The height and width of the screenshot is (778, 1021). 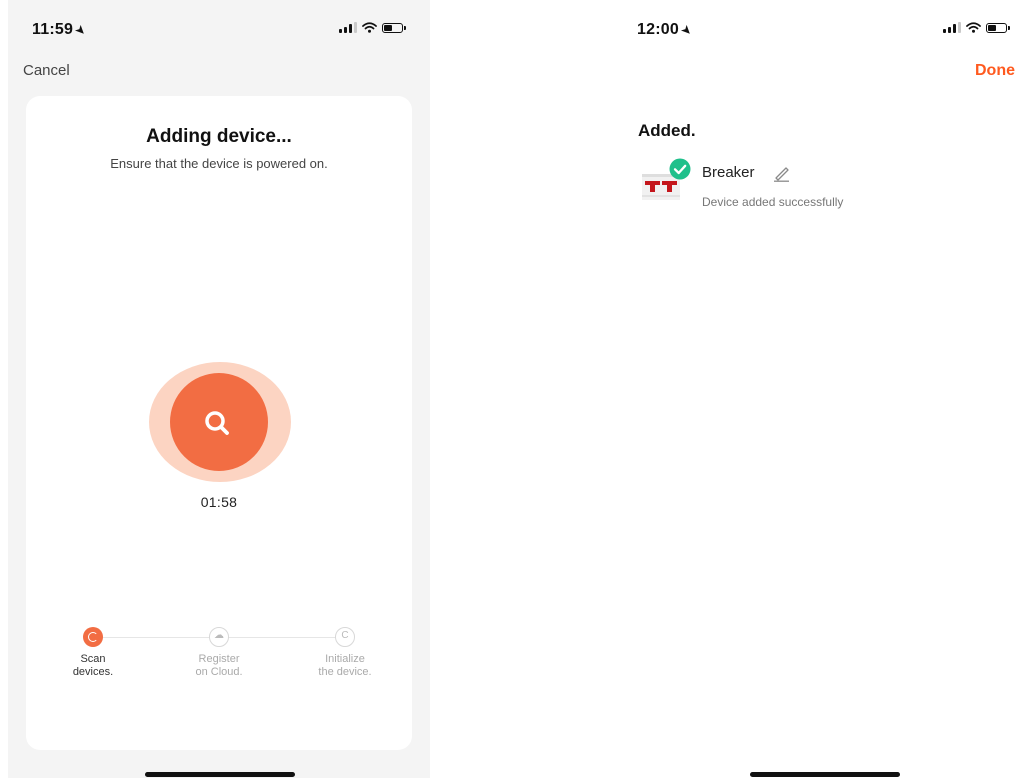 What do you see at coordinates (773, 202) in the screenshot?
I see `device-status: Device added successfully` at bounding box center [773, 202].